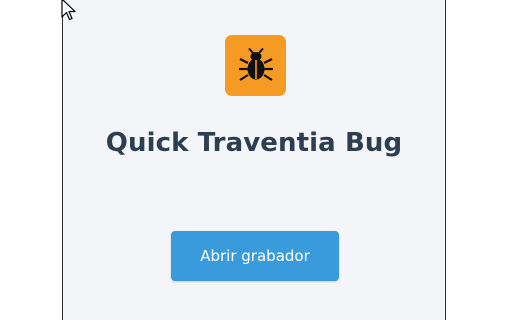 The image size is (512, 320). What do you see at coordinates (255, 256) in the screenshot?
I see `open-recorder-button: Abrir grabador` at bounding box center [255, 256].